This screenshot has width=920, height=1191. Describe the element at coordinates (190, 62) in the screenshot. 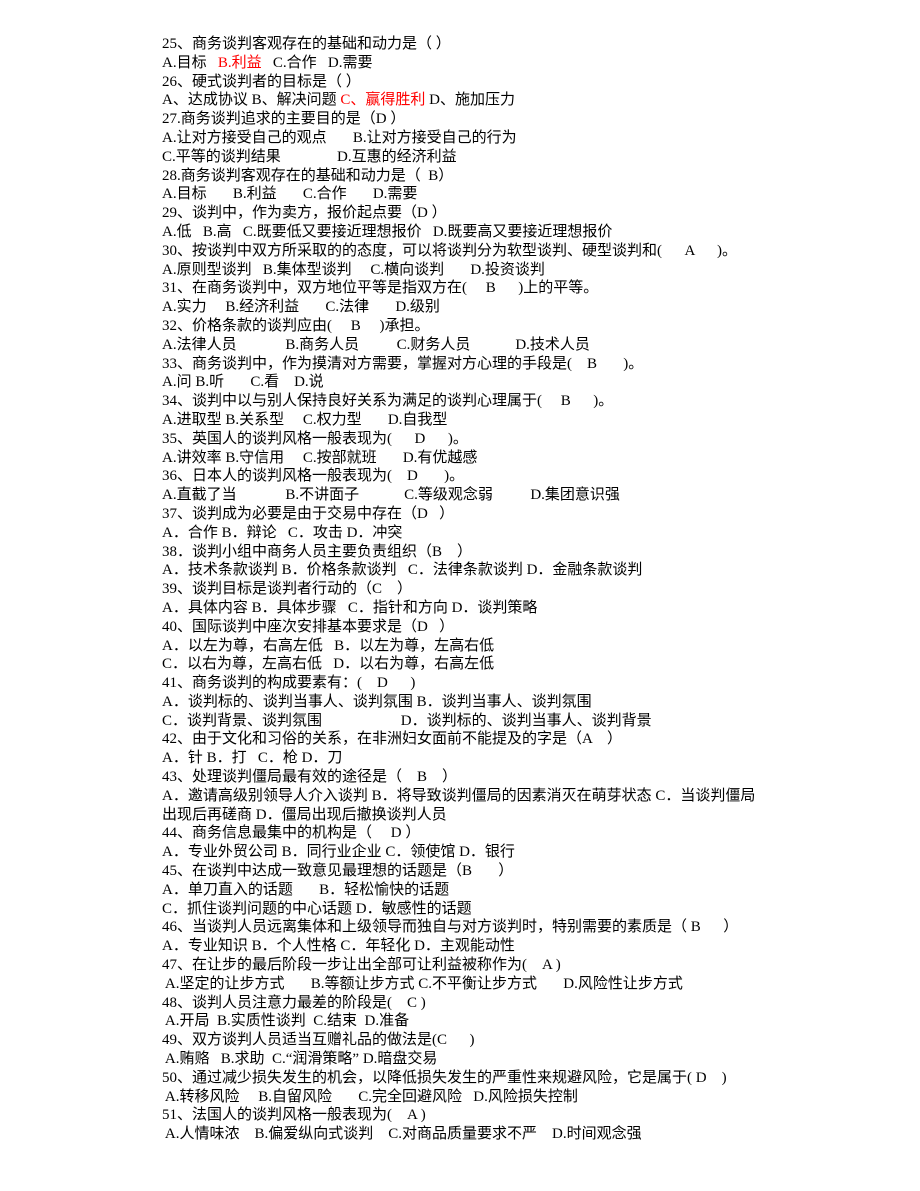

I see `text-segment: A.目标` at that location.